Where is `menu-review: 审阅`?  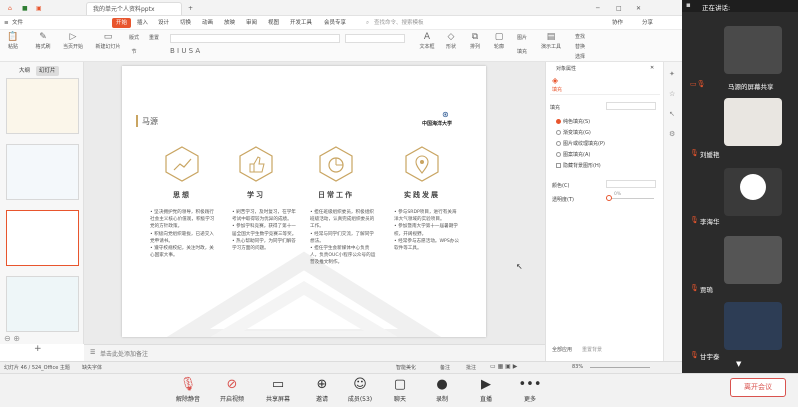 menu-review: 审阅 is located at coordinates (251, 23).